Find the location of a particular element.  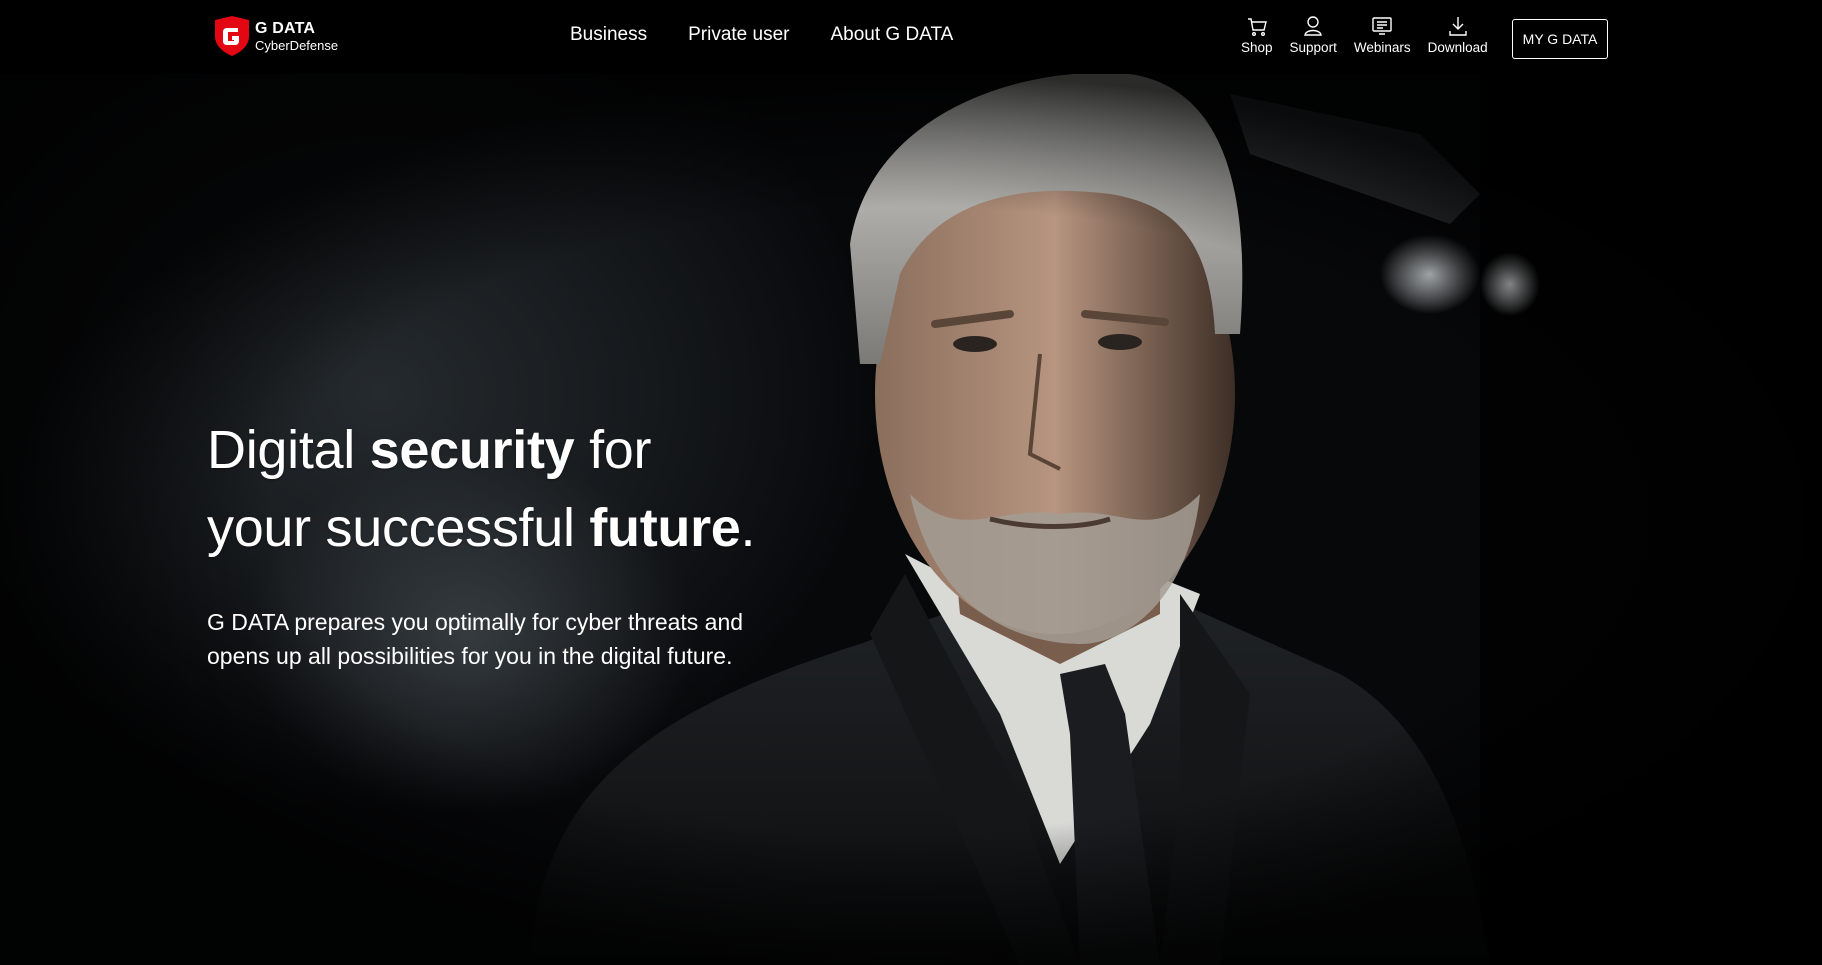

headline-emphasis: security is located at coordinates (472, 450).